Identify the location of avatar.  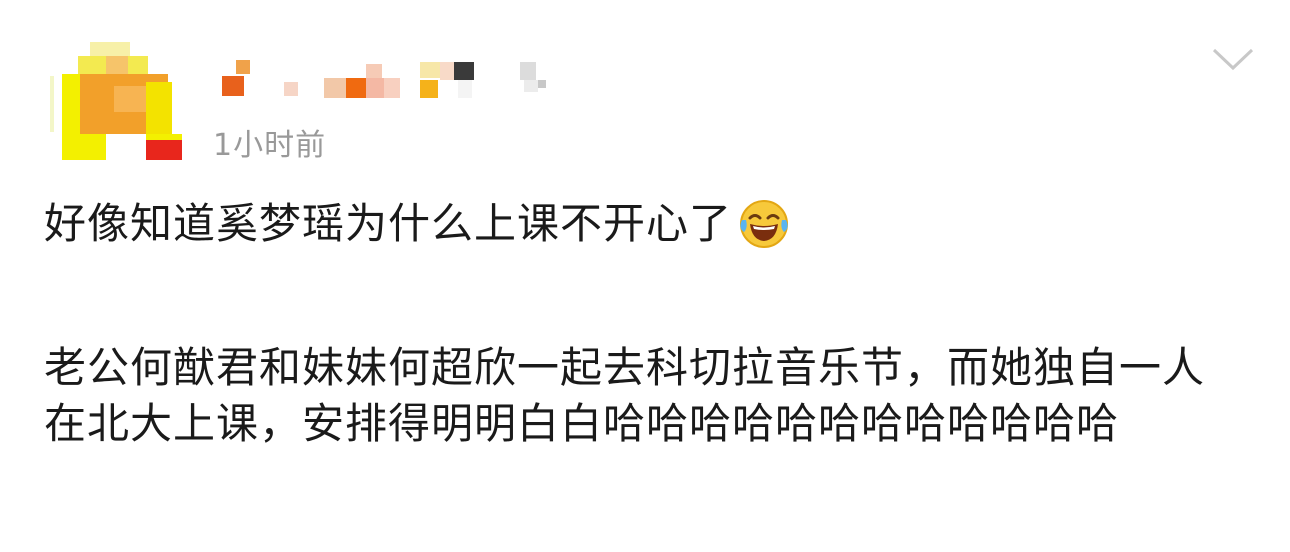
(116, 102).